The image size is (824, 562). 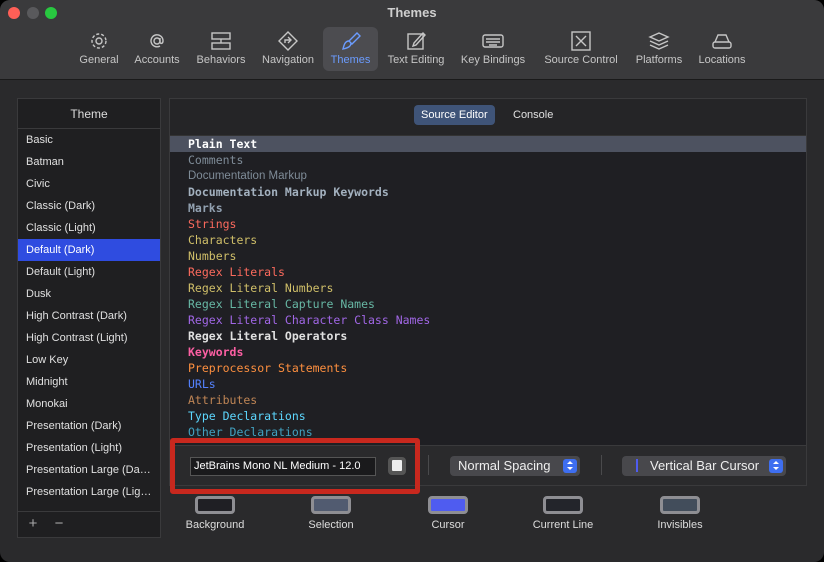 I want to click on swatch-current-line-color, so click(x=563, y=505).